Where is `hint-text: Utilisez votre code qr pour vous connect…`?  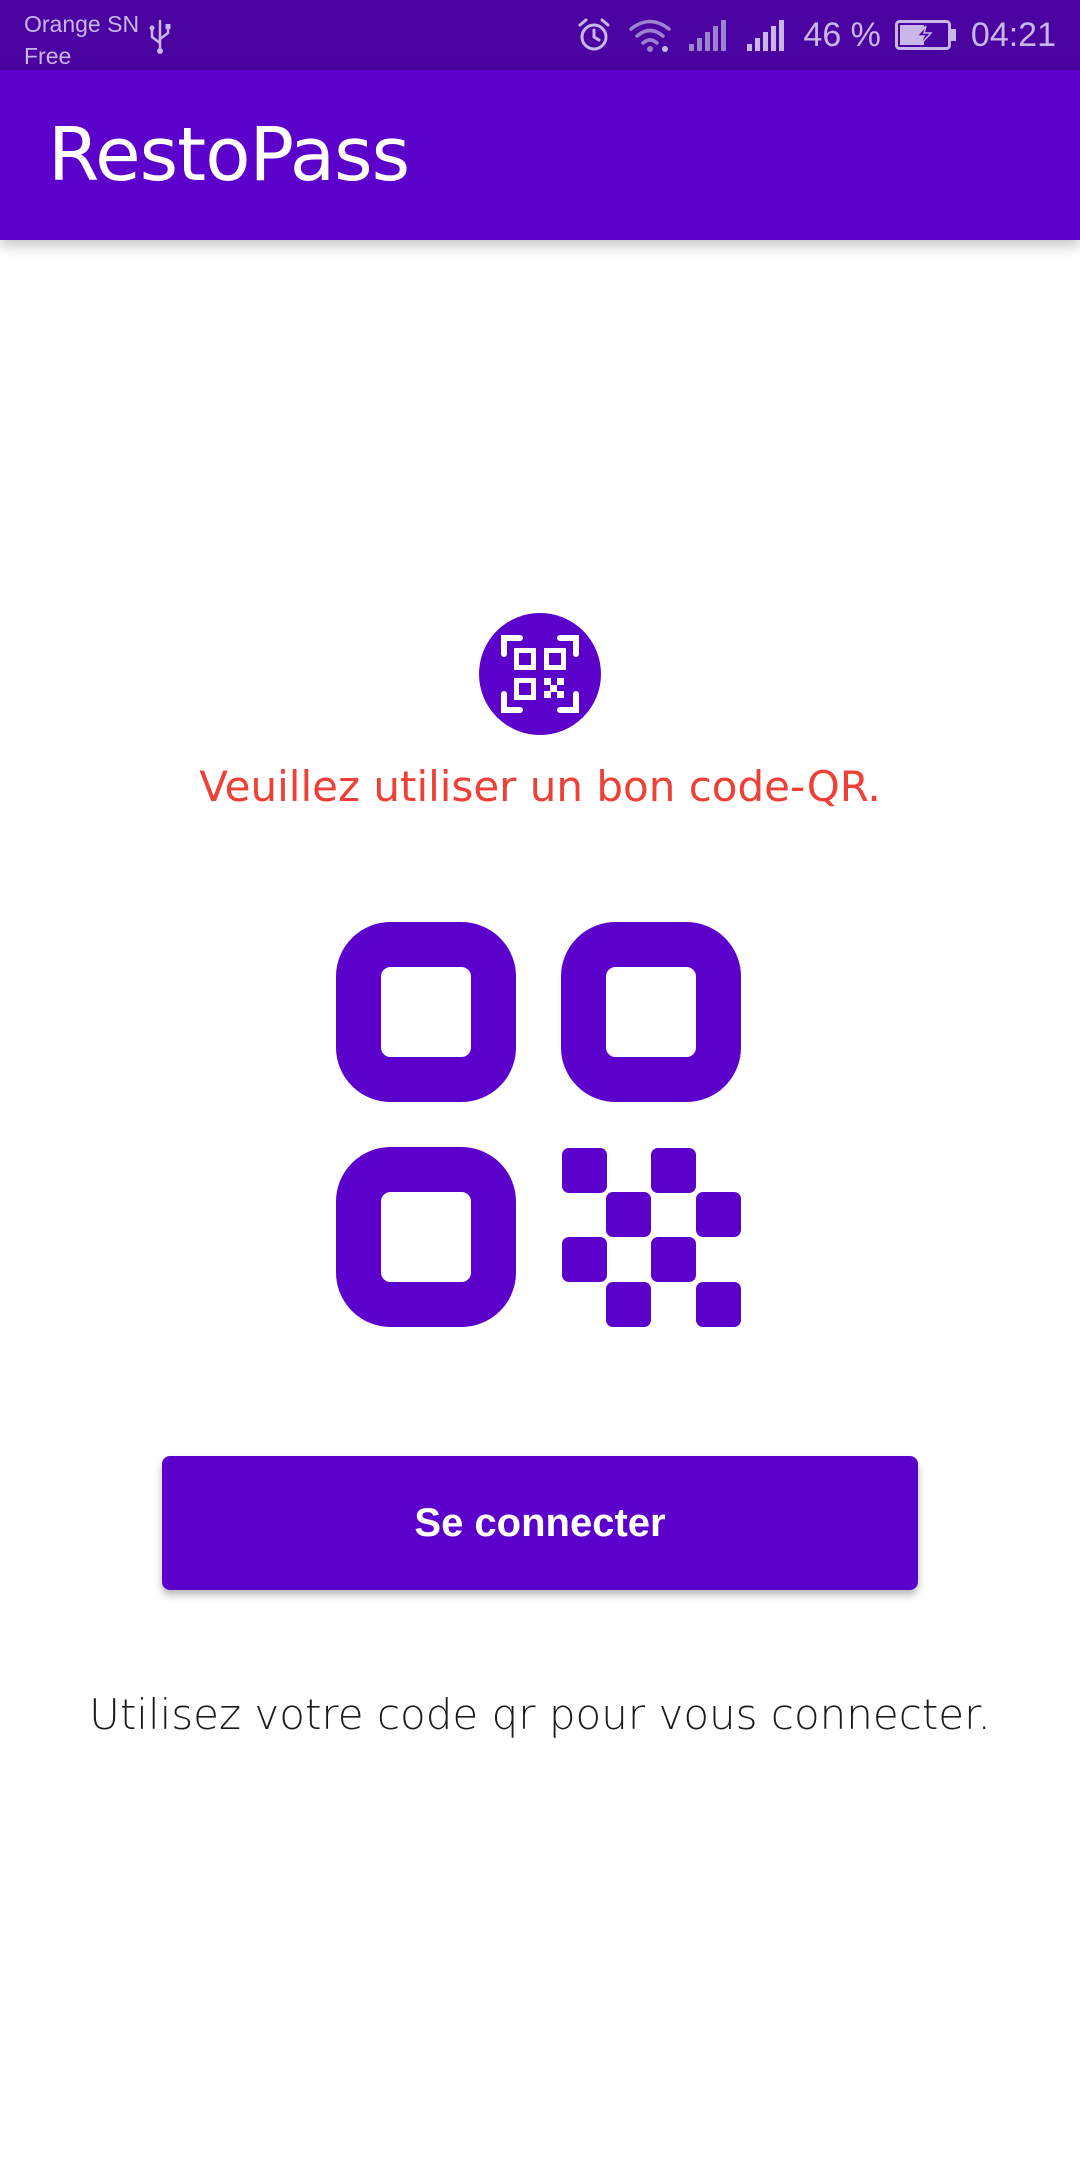 hint-text: Utilisez votre code qr pour vous connect… is located at coordinates (540, 1714).